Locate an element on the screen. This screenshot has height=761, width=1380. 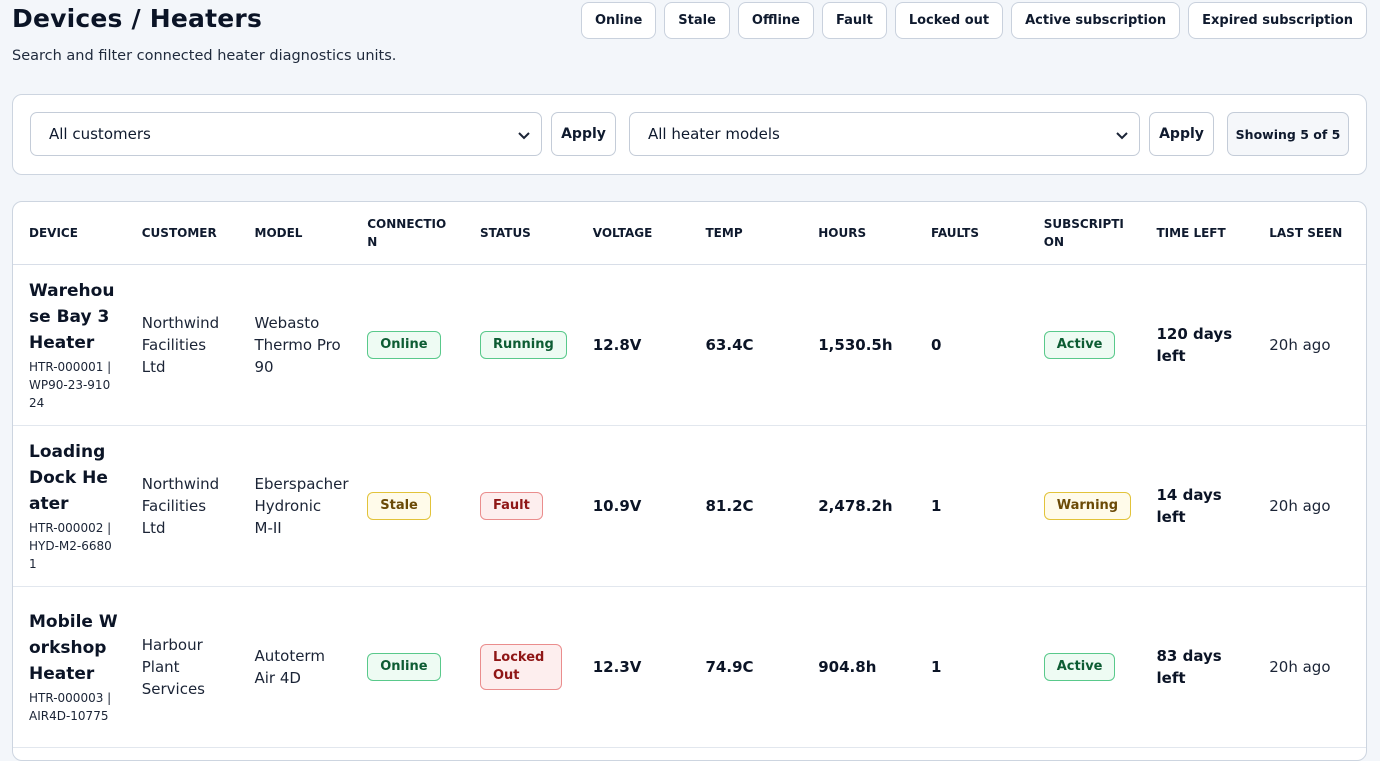
hours-cell: 2,478.2h is located at coordinates (858, 506).